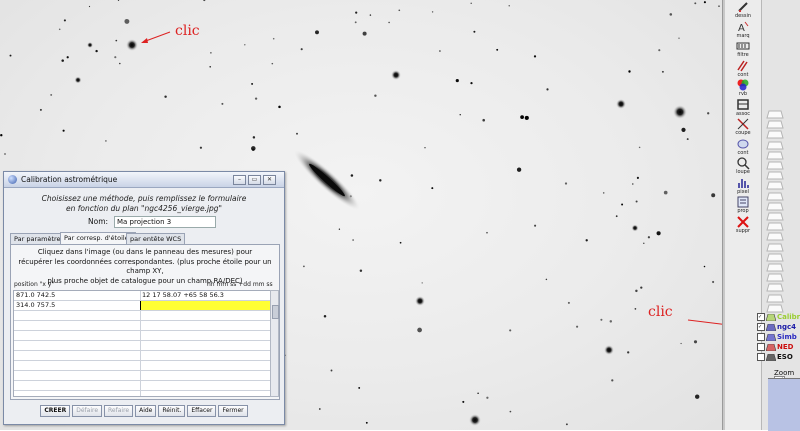  Describe the element at coordinates (156, 238) in the screenshot. I see `tab-par-entete-wcs: par entête WCS` at that location.